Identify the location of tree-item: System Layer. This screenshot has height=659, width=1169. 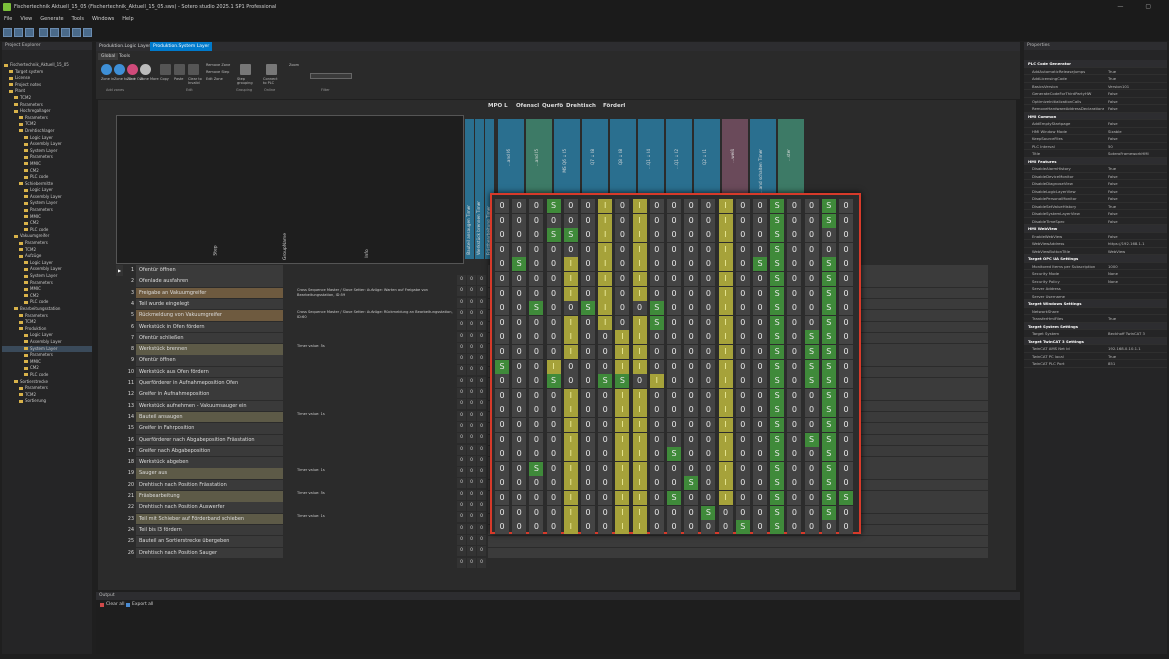
(47, 151).